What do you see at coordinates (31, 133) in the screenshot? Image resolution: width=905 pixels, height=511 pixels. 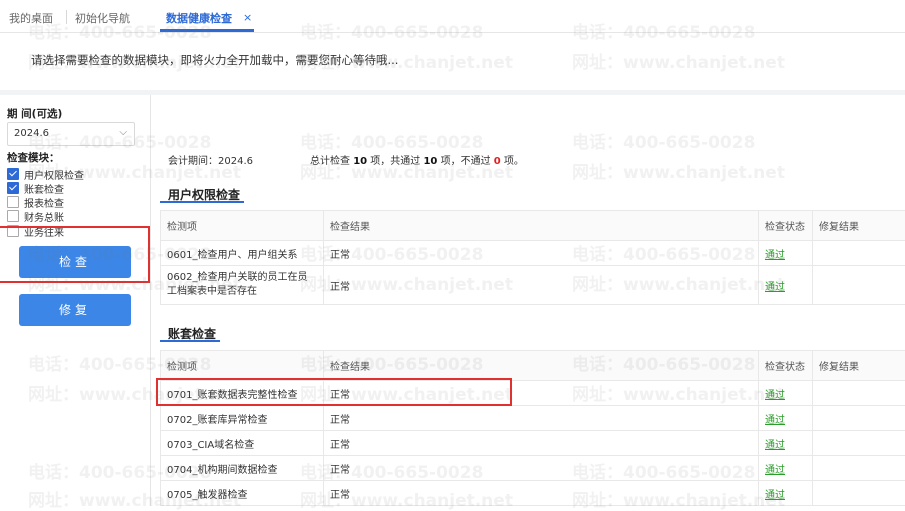 I see `period-value: 2024.6` at bounding box center [31, 133].